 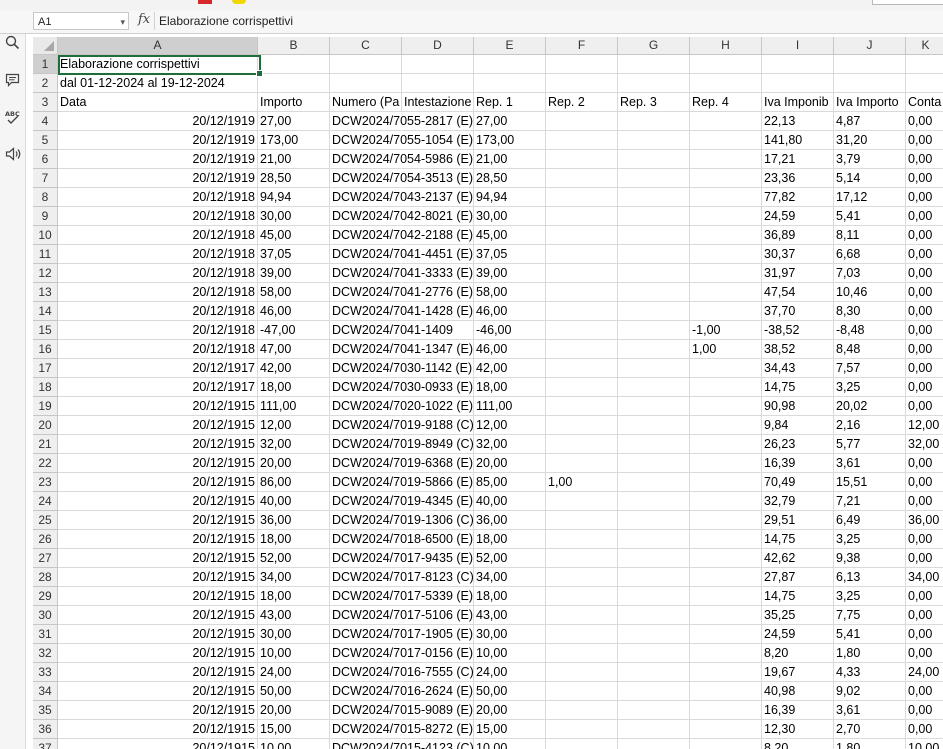 I want to click on table-cell: DCW2024/7019-4345 (E), so click(x=401, y=501).